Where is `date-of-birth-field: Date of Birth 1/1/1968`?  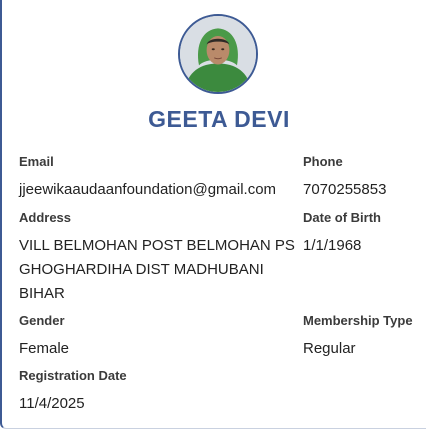 date-of-birth-field: Date of Birth 1/1/1968 is located at coordinates (363, 234).